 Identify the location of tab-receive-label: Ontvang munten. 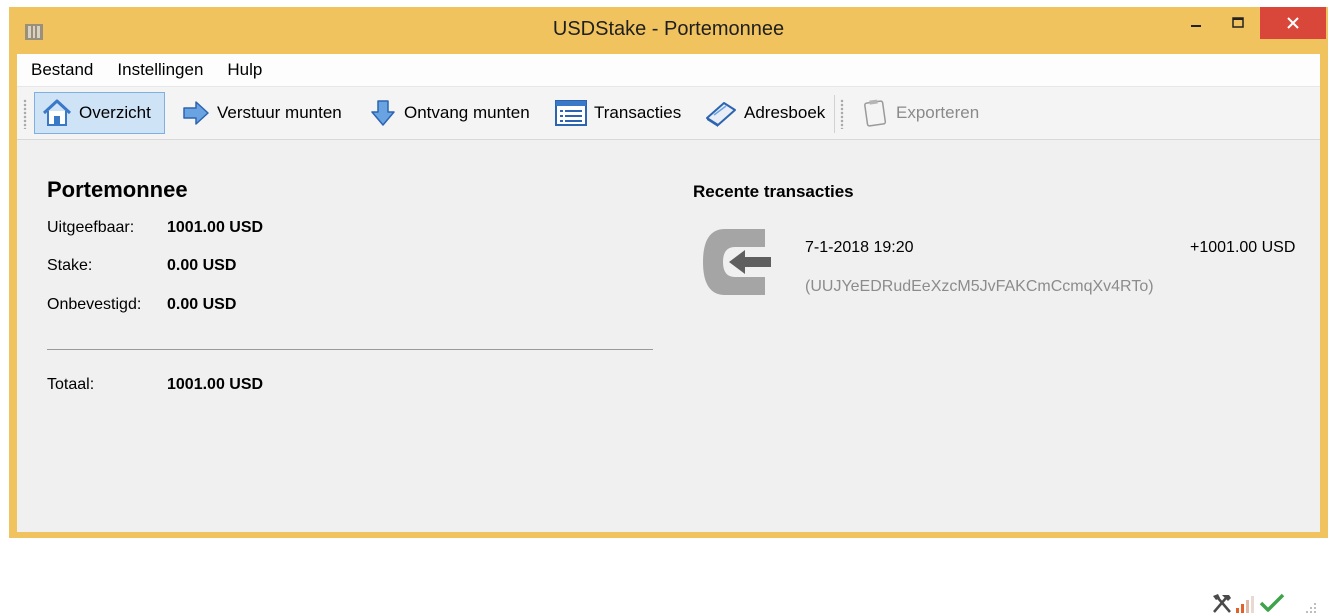
(467, 112).